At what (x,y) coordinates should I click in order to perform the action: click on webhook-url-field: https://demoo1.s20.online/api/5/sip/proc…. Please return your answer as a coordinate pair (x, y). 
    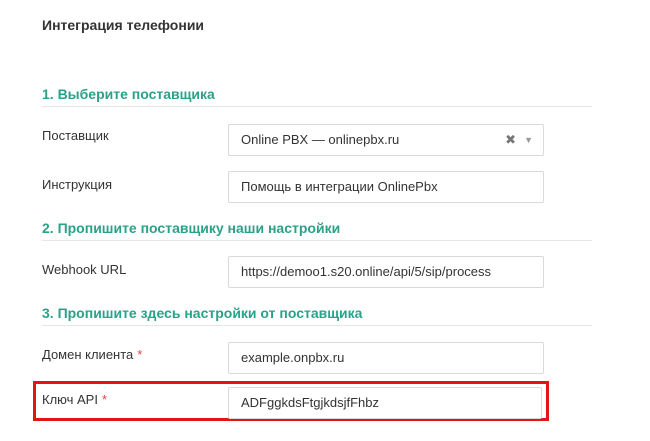
    Looking at the image, I should click on (386, 272).